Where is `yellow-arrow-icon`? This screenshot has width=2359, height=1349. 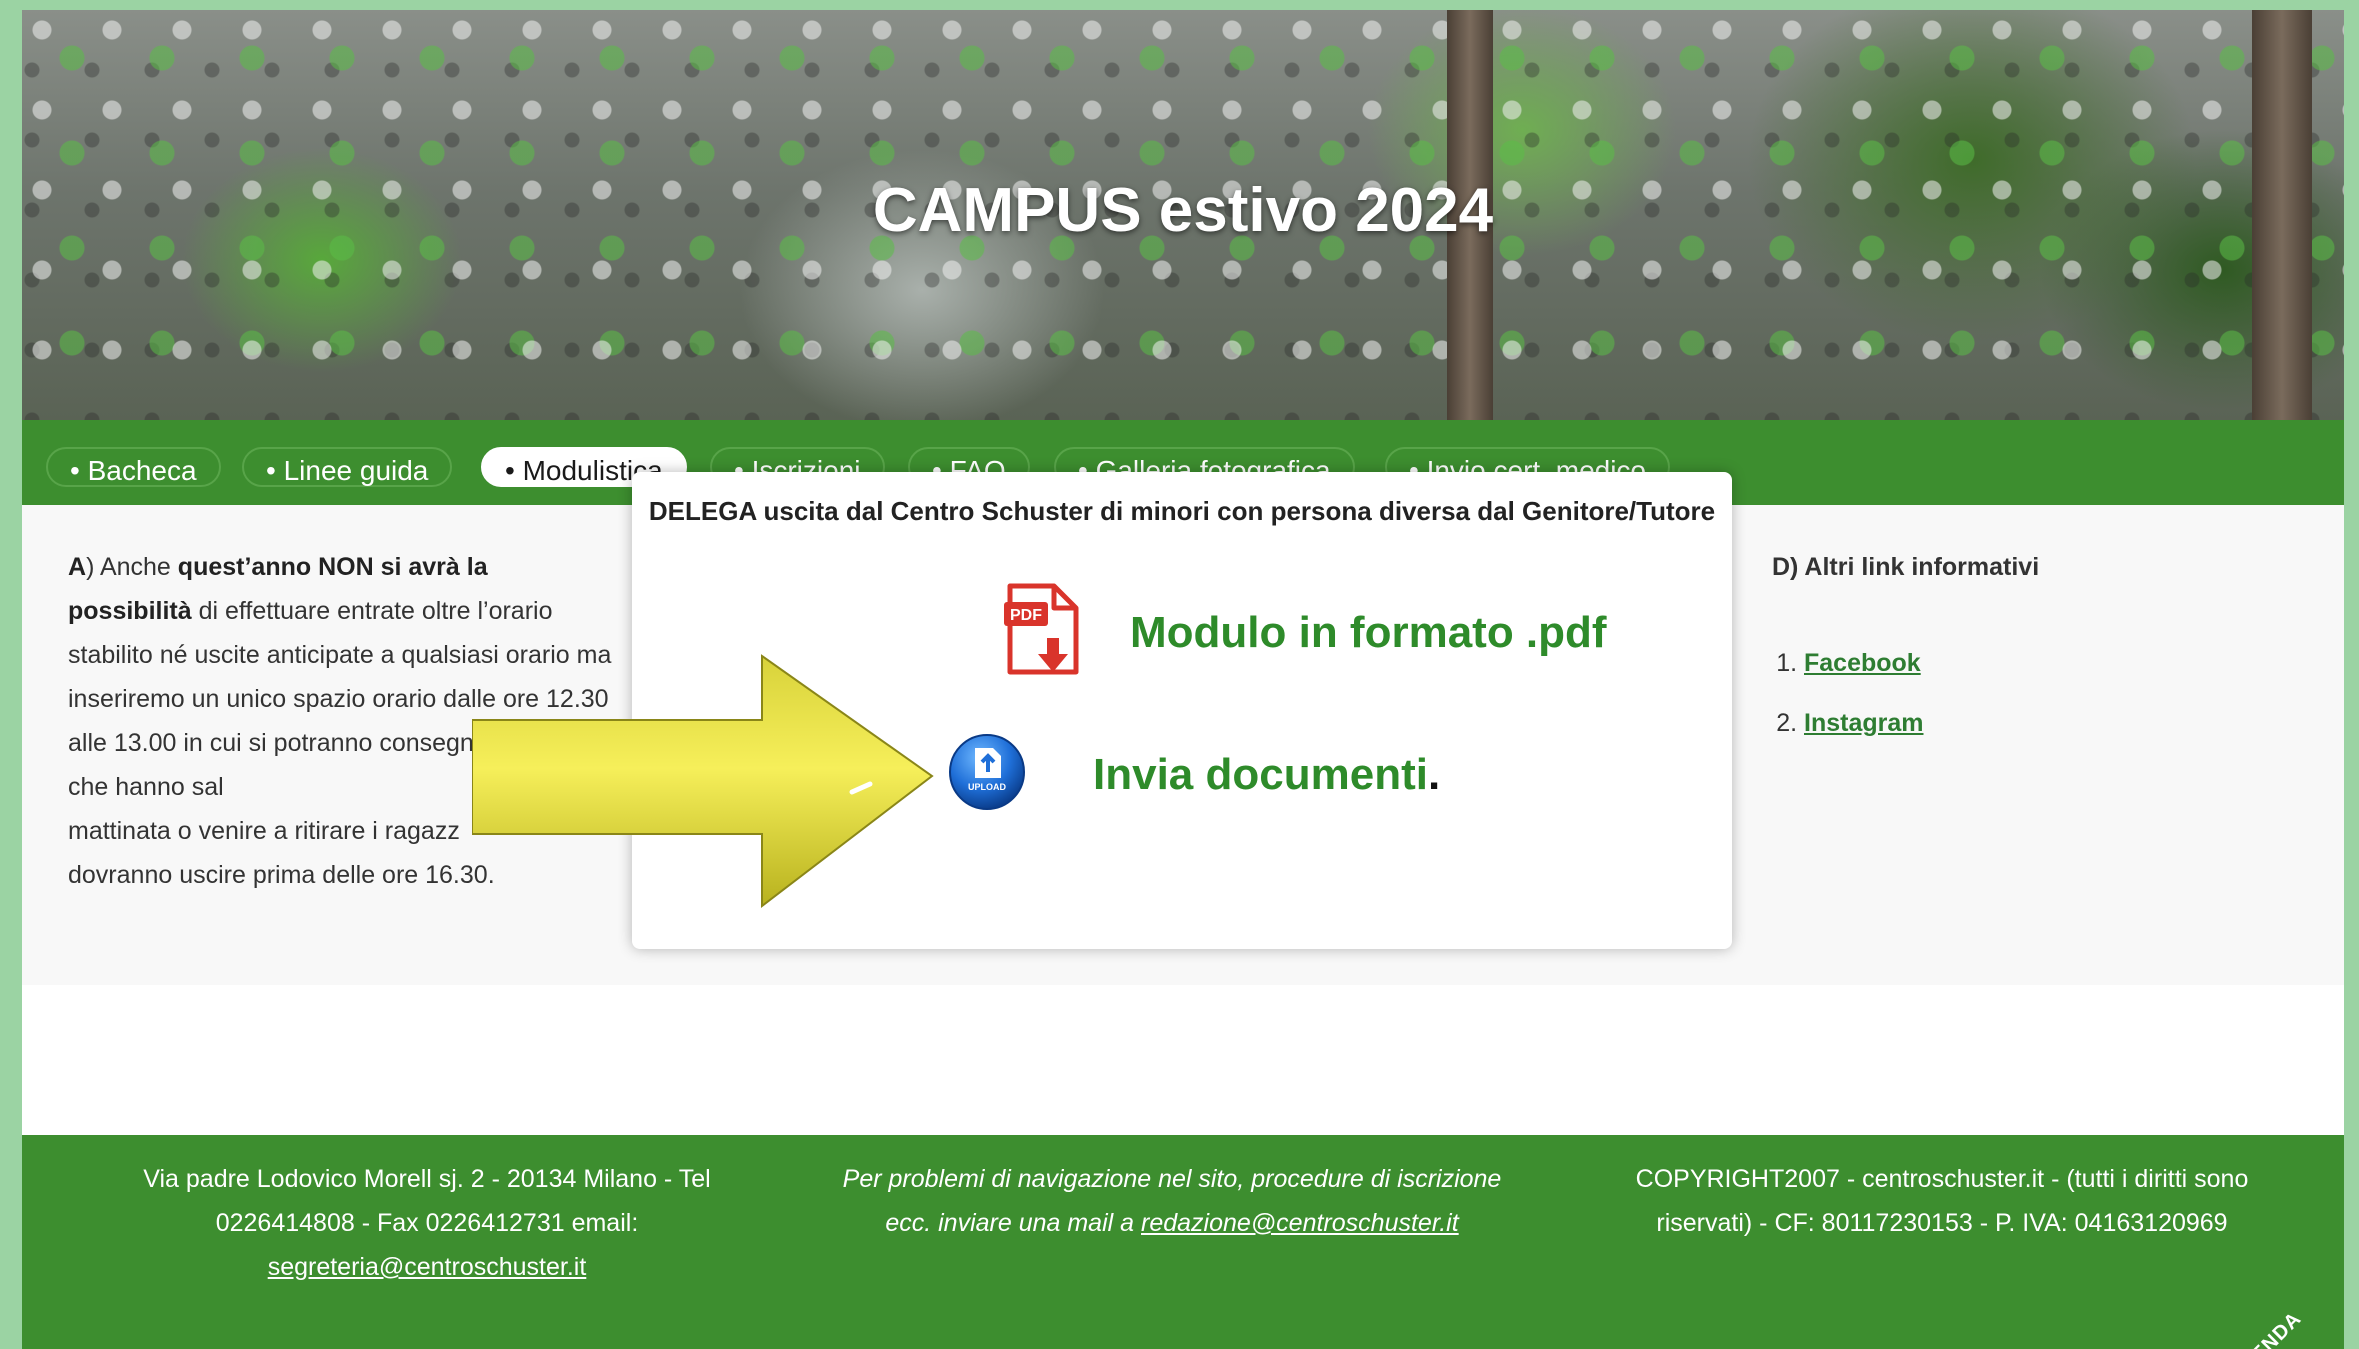
yellow-arrow-icon is located at coordinates (703, 781).